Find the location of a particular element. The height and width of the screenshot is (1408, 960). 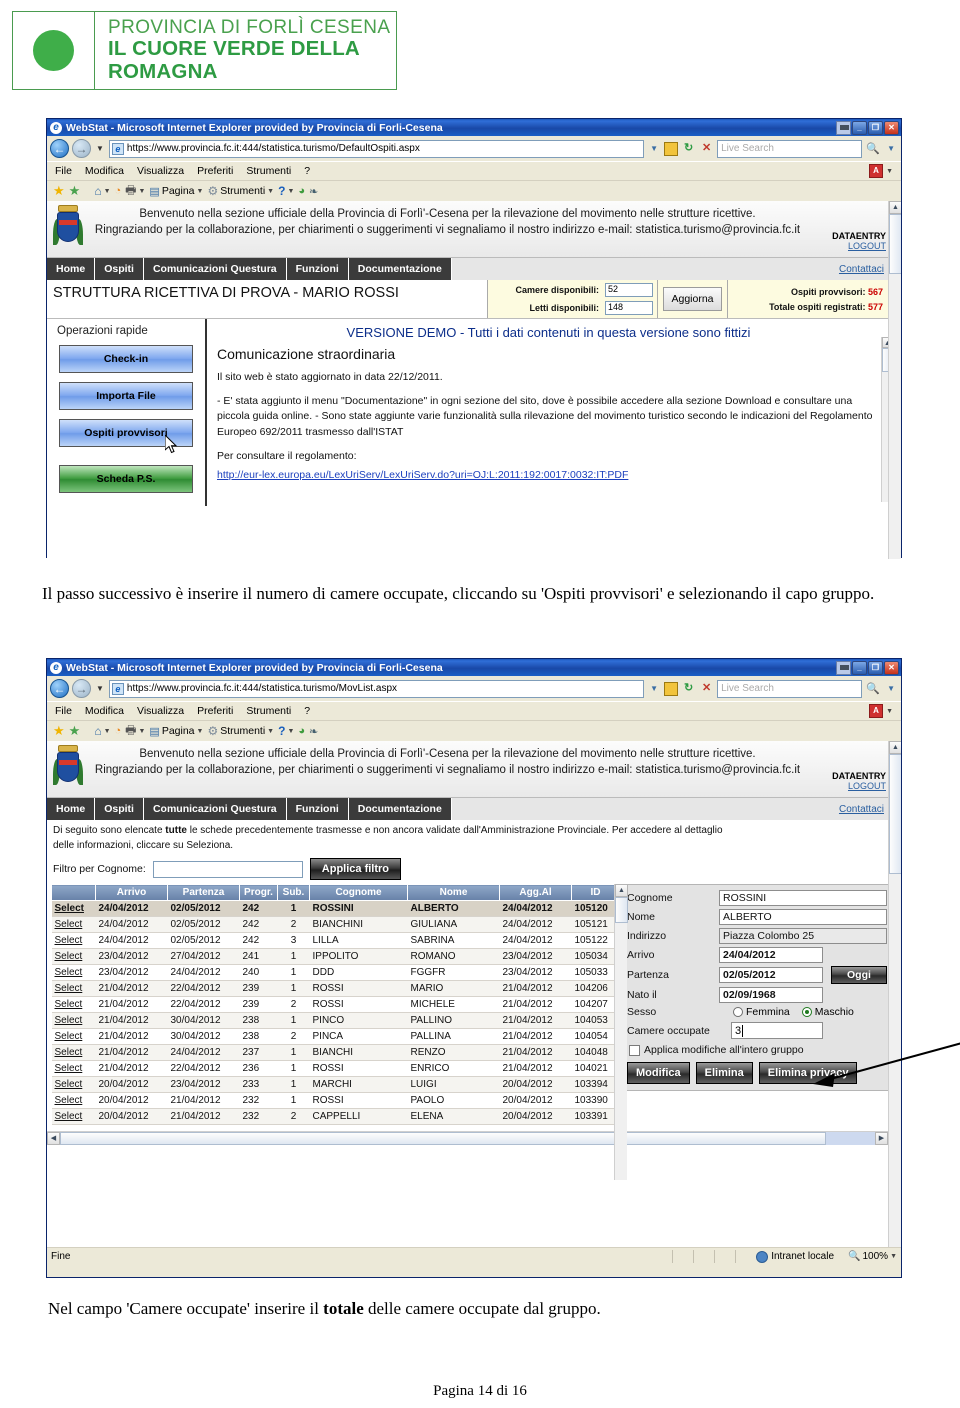

table-scroll-up-icon: ▲ is located at coordinates (621, 890).